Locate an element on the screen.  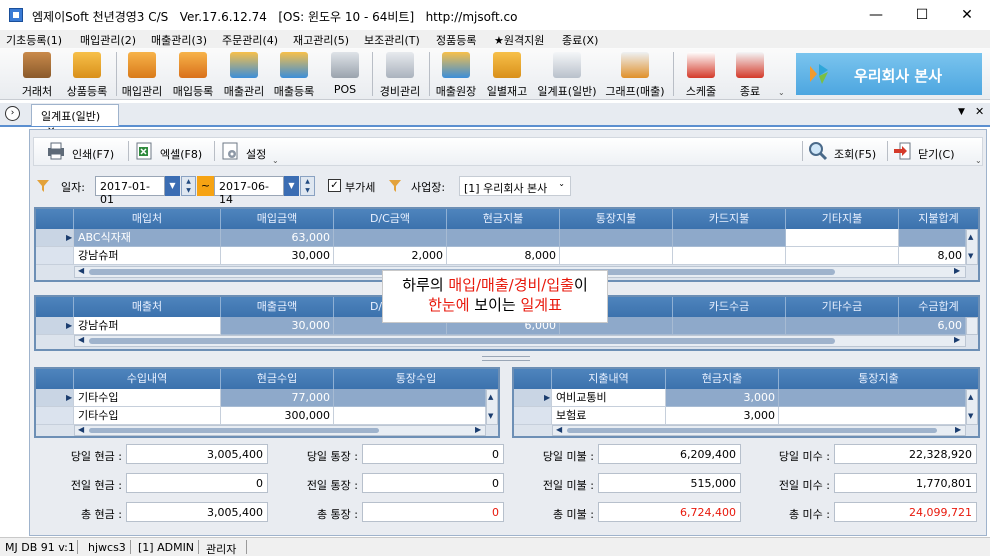
search-button: 조회(F5) is located at coordinates (847, 152).